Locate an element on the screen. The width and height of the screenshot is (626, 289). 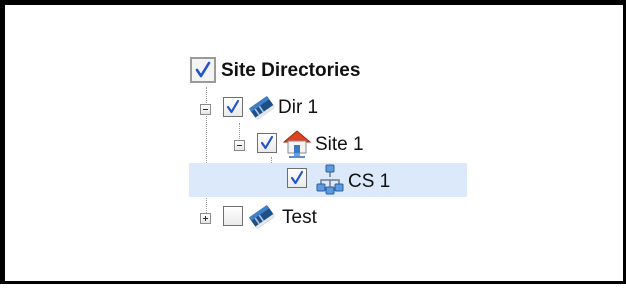
root-checkbox is located at coordinates (203, 70).